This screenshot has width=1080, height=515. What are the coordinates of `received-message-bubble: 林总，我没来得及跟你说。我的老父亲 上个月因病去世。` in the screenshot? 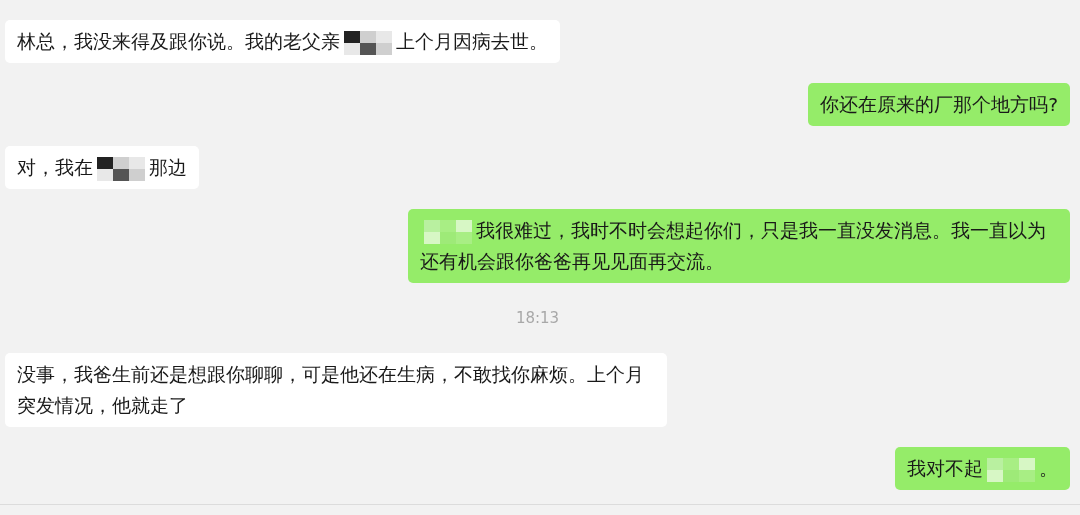 It's located at (282, 41).